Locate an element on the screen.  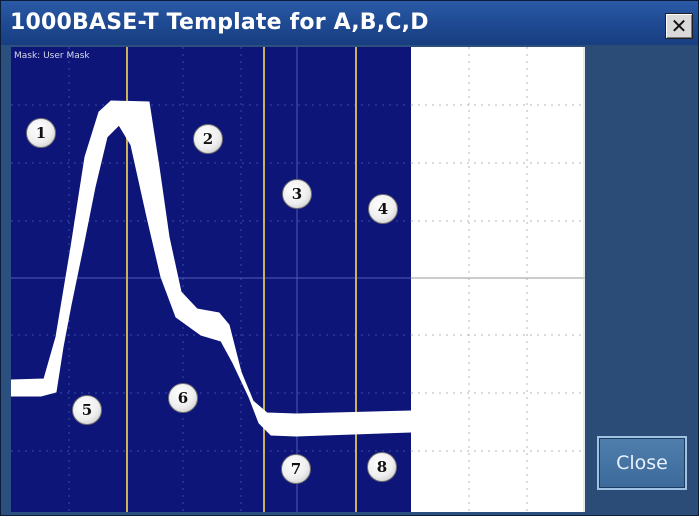
mask-label: Mask: User Mask is located at coordinates (52, 56).